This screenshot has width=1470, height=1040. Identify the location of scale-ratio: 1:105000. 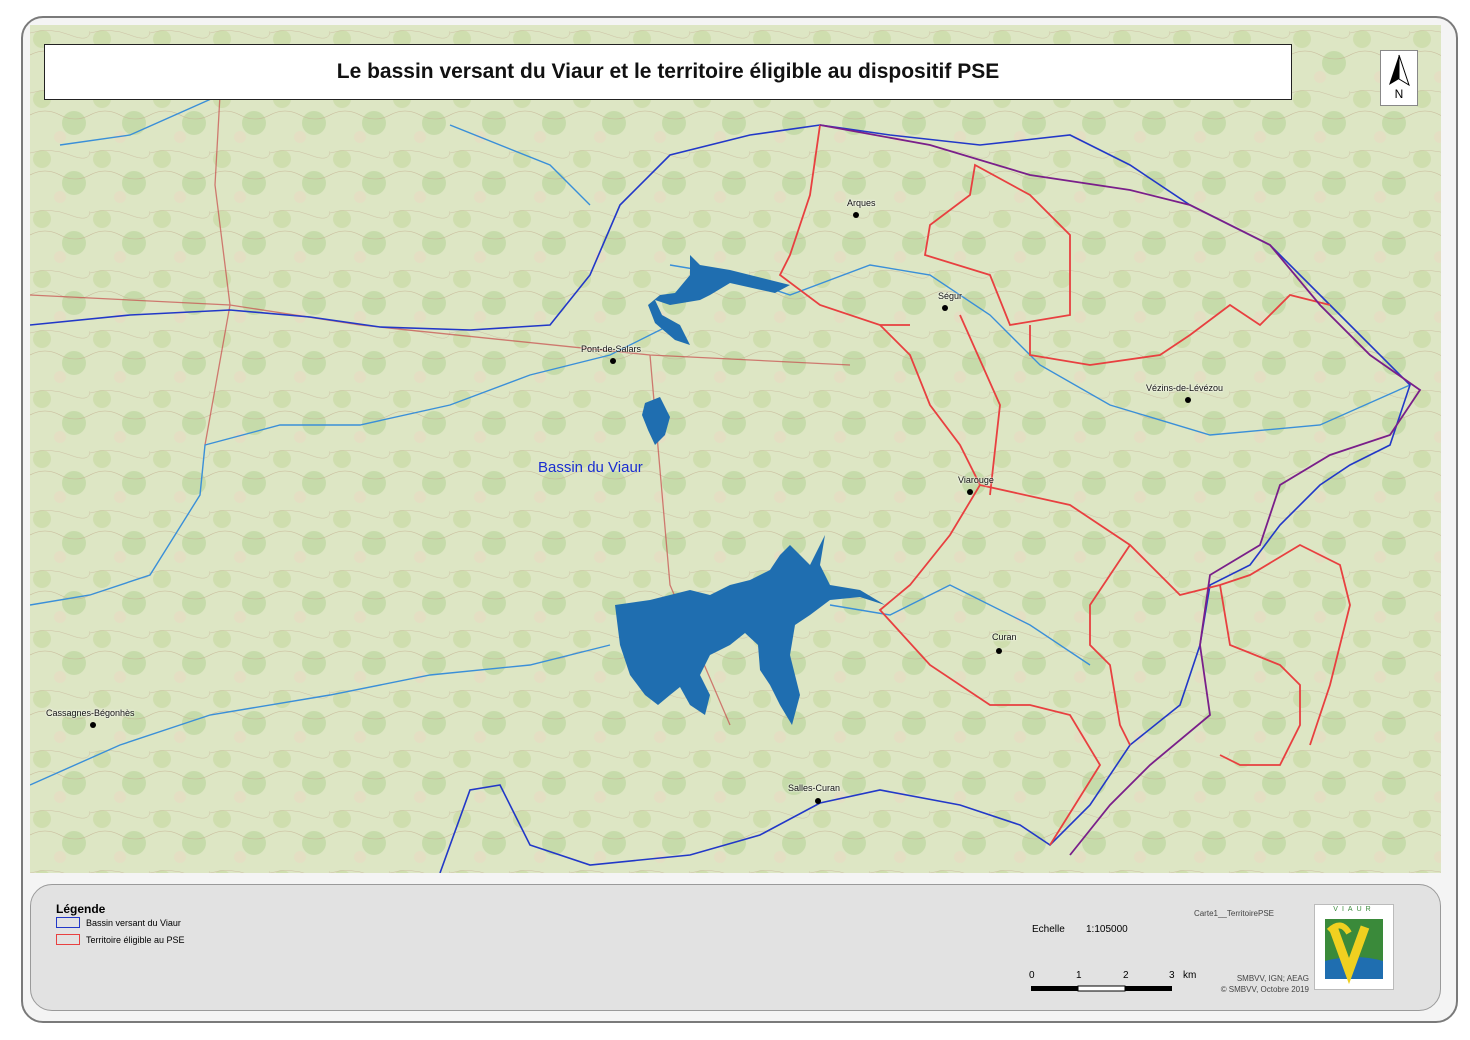
(1107, 929).